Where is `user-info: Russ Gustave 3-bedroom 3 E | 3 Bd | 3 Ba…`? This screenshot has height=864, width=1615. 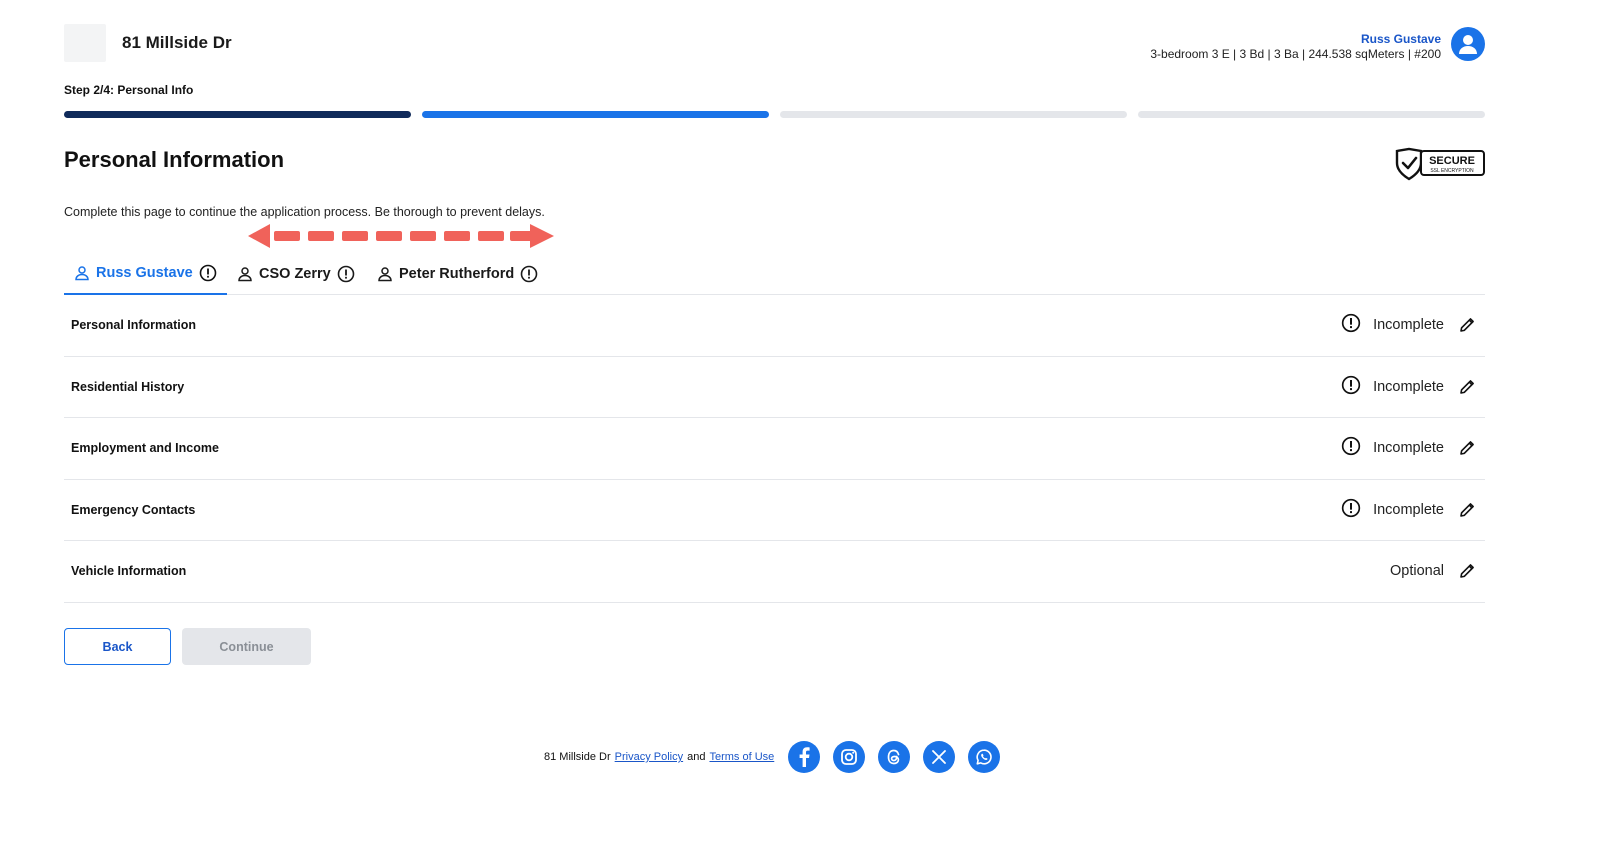
user-info: Russ Gustave 3-bedroom 3 E | 3 Bd | 3 Ba… is located at coordinates (1295, 47).